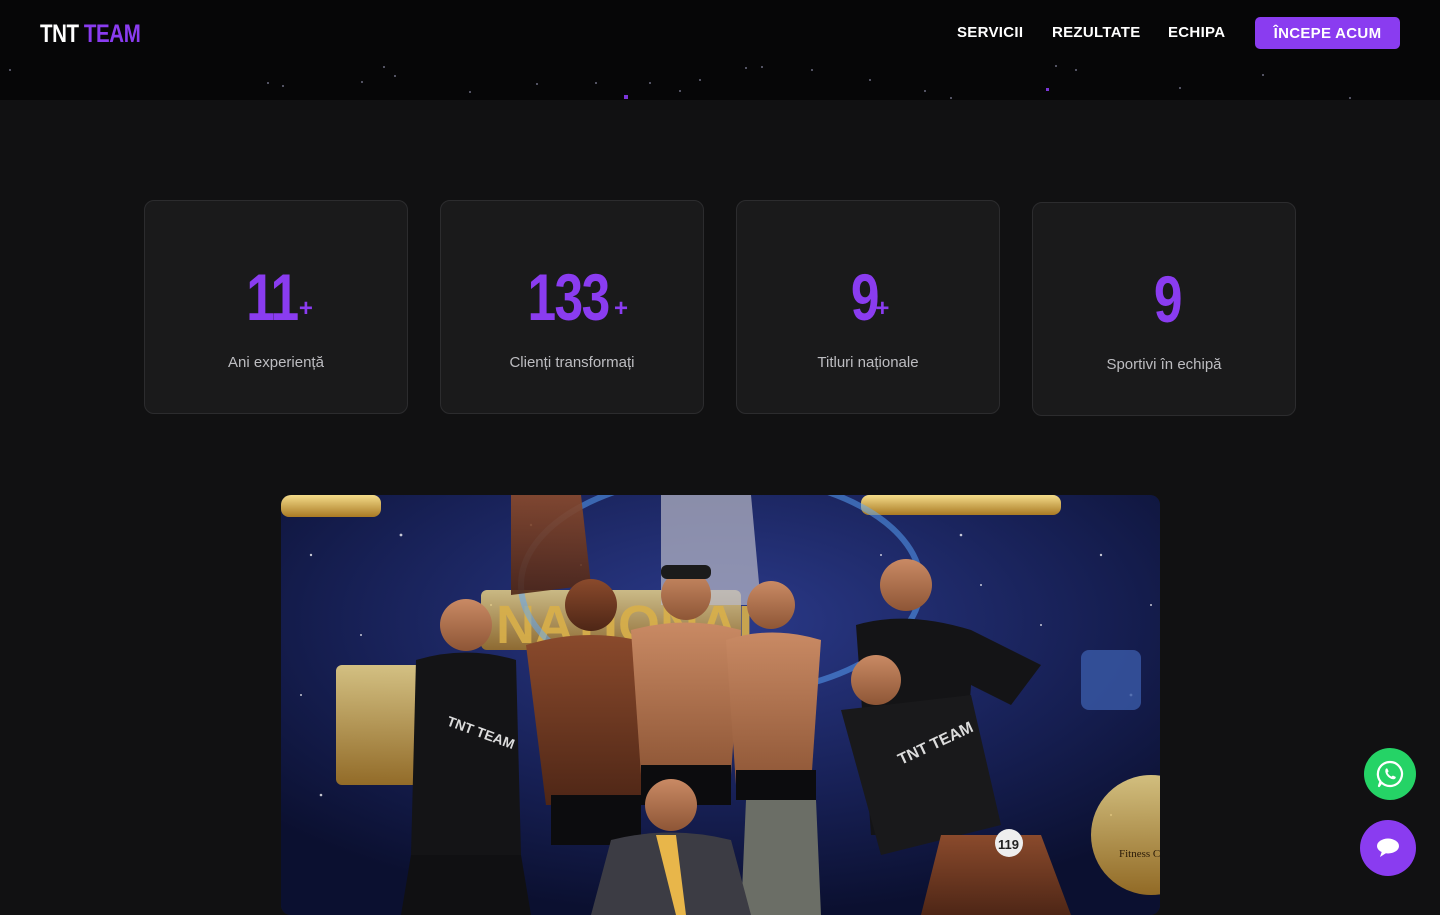 This screenshot has height=915, width=1440. Describe the element at coordinates (59, 34) in the screenshot. I see `logo-text-primary: TNT` at that location.